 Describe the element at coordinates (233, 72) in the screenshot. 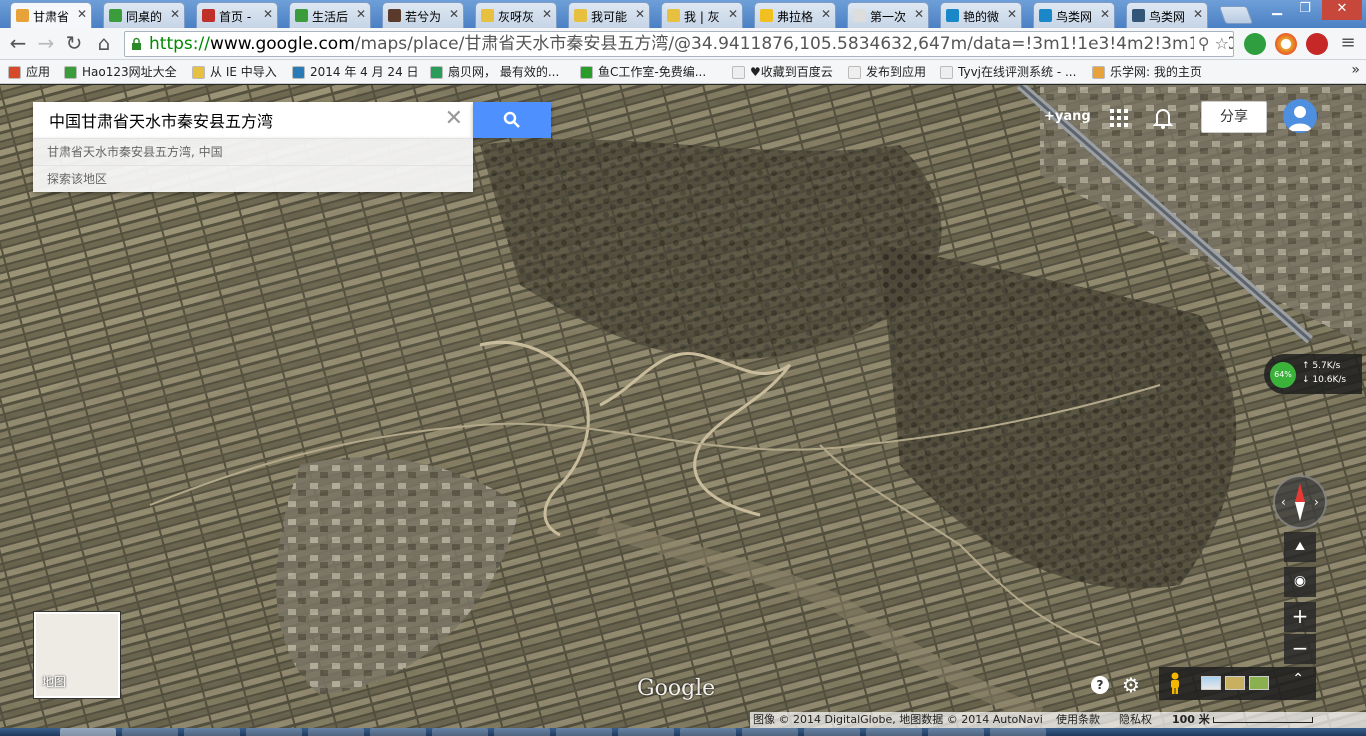

I see `bookmark-item: 从 IE 中导入` at that location.